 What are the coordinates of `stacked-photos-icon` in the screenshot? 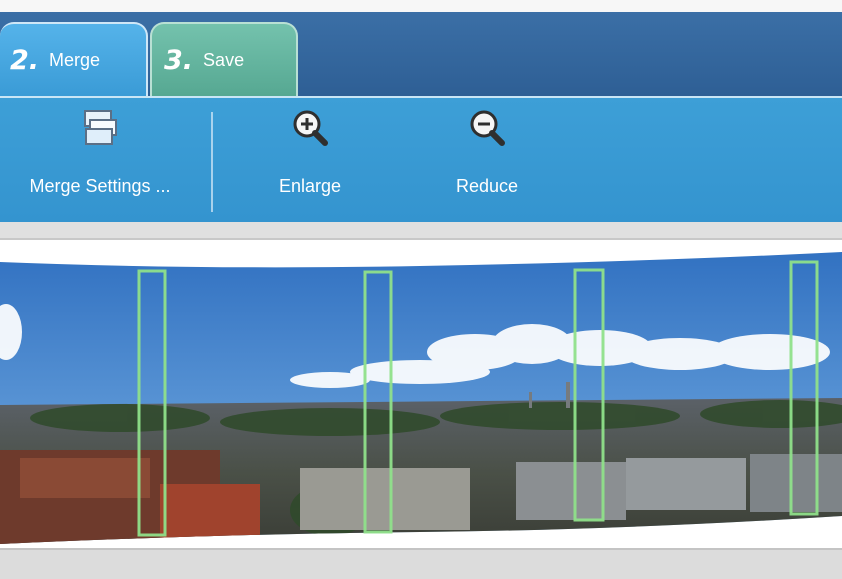 It's located at (100, 127).